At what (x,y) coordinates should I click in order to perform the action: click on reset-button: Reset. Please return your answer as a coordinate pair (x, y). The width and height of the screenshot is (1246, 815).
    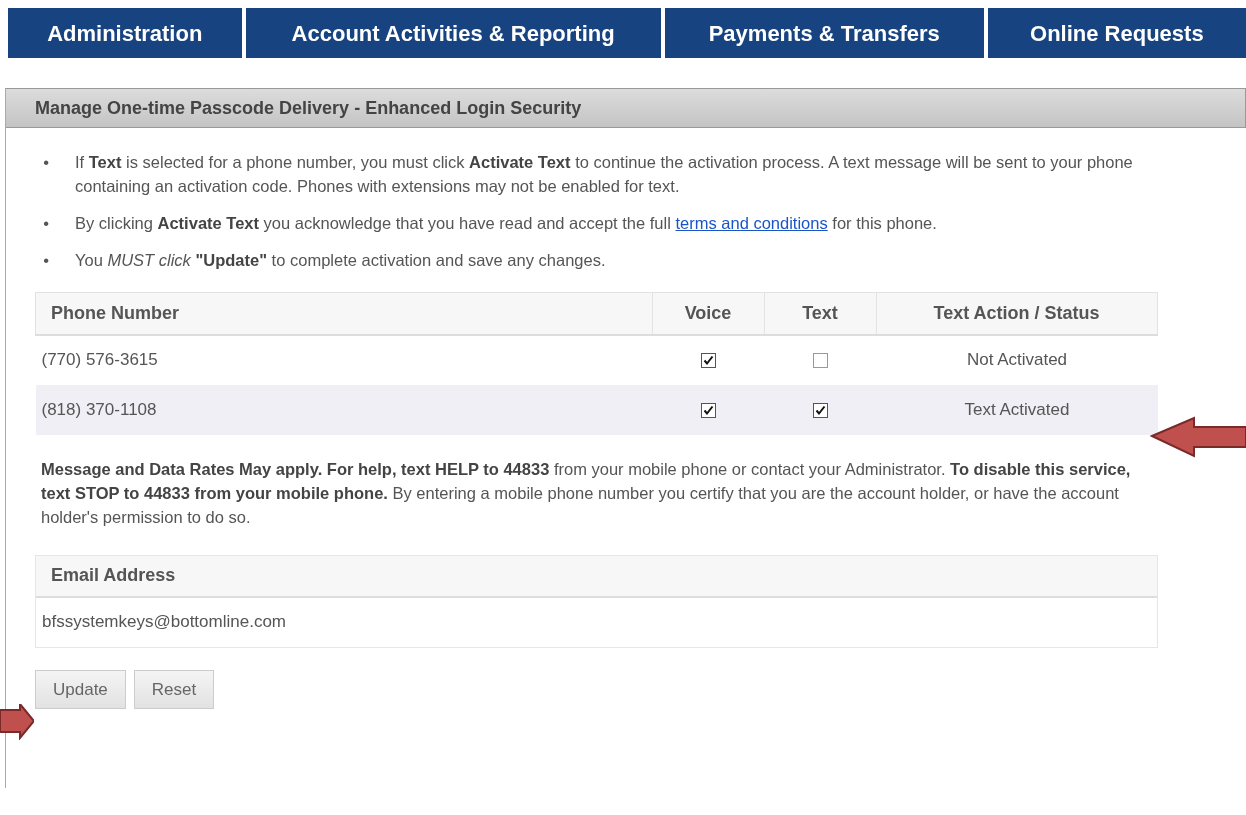
    Looking at the image, I should click on (174, 689).